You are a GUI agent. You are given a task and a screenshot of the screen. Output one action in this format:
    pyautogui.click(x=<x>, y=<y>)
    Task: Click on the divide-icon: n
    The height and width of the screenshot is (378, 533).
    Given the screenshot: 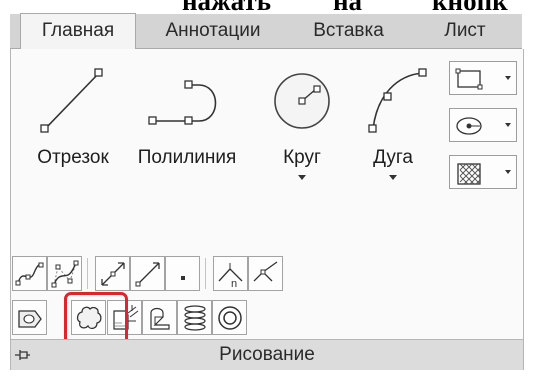 What is the action you would take?
    pyautogui.click(x=230, y=276)
    